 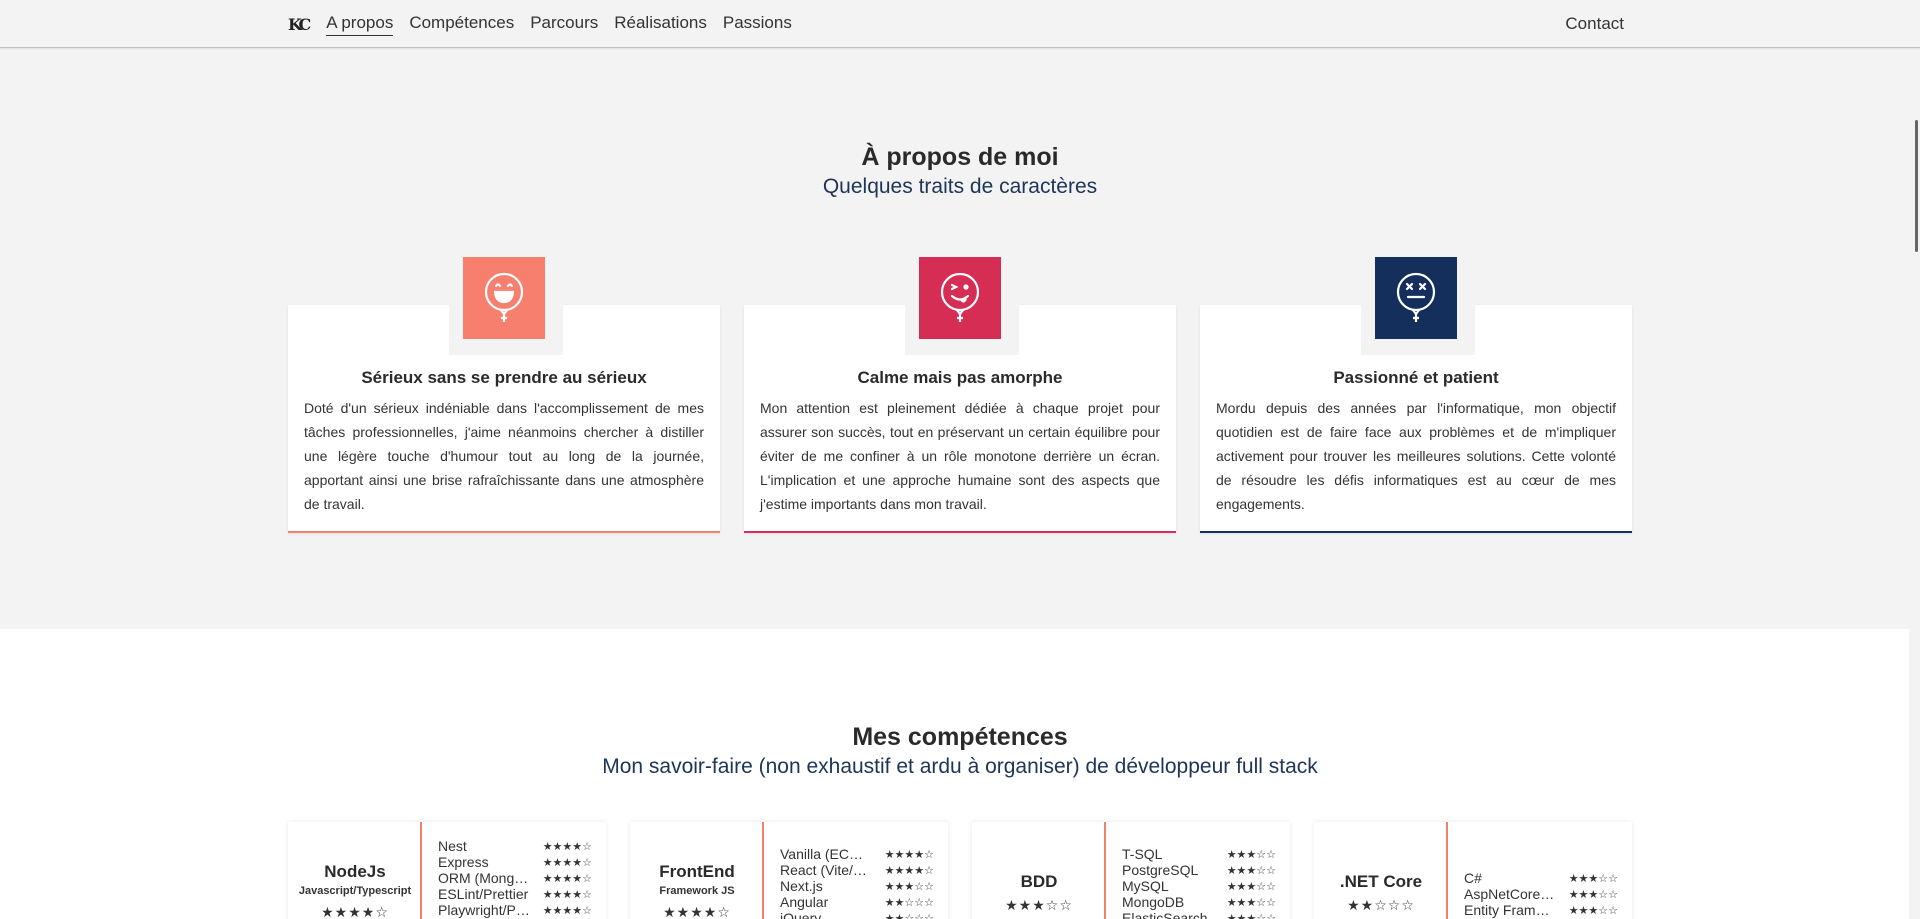 I want to click on list-item: ORM (Mongoose) ★★★★☆, so click(x=515, y=878).